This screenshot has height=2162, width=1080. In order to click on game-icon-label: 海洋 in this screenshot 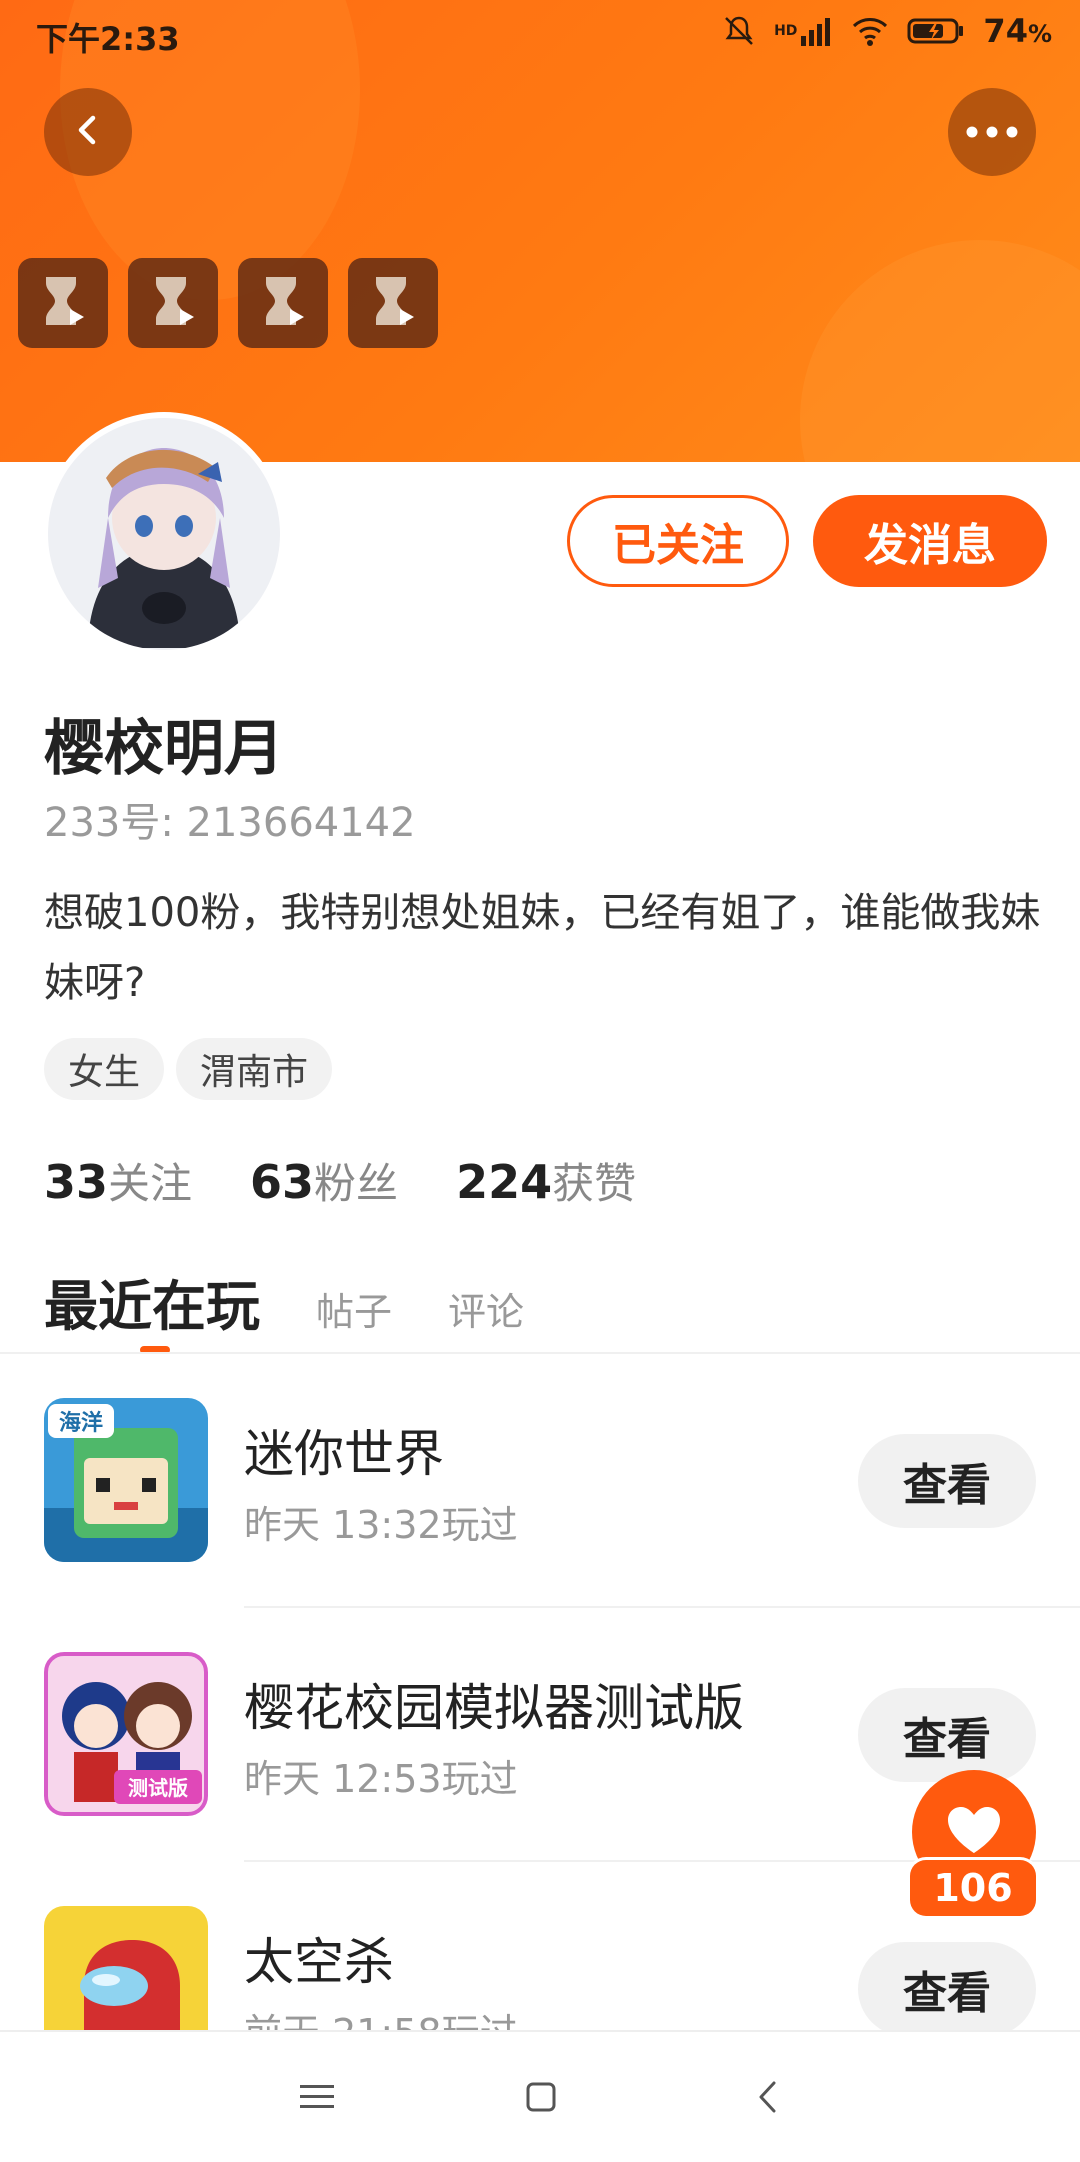, I will do `click(81, 1423)`.